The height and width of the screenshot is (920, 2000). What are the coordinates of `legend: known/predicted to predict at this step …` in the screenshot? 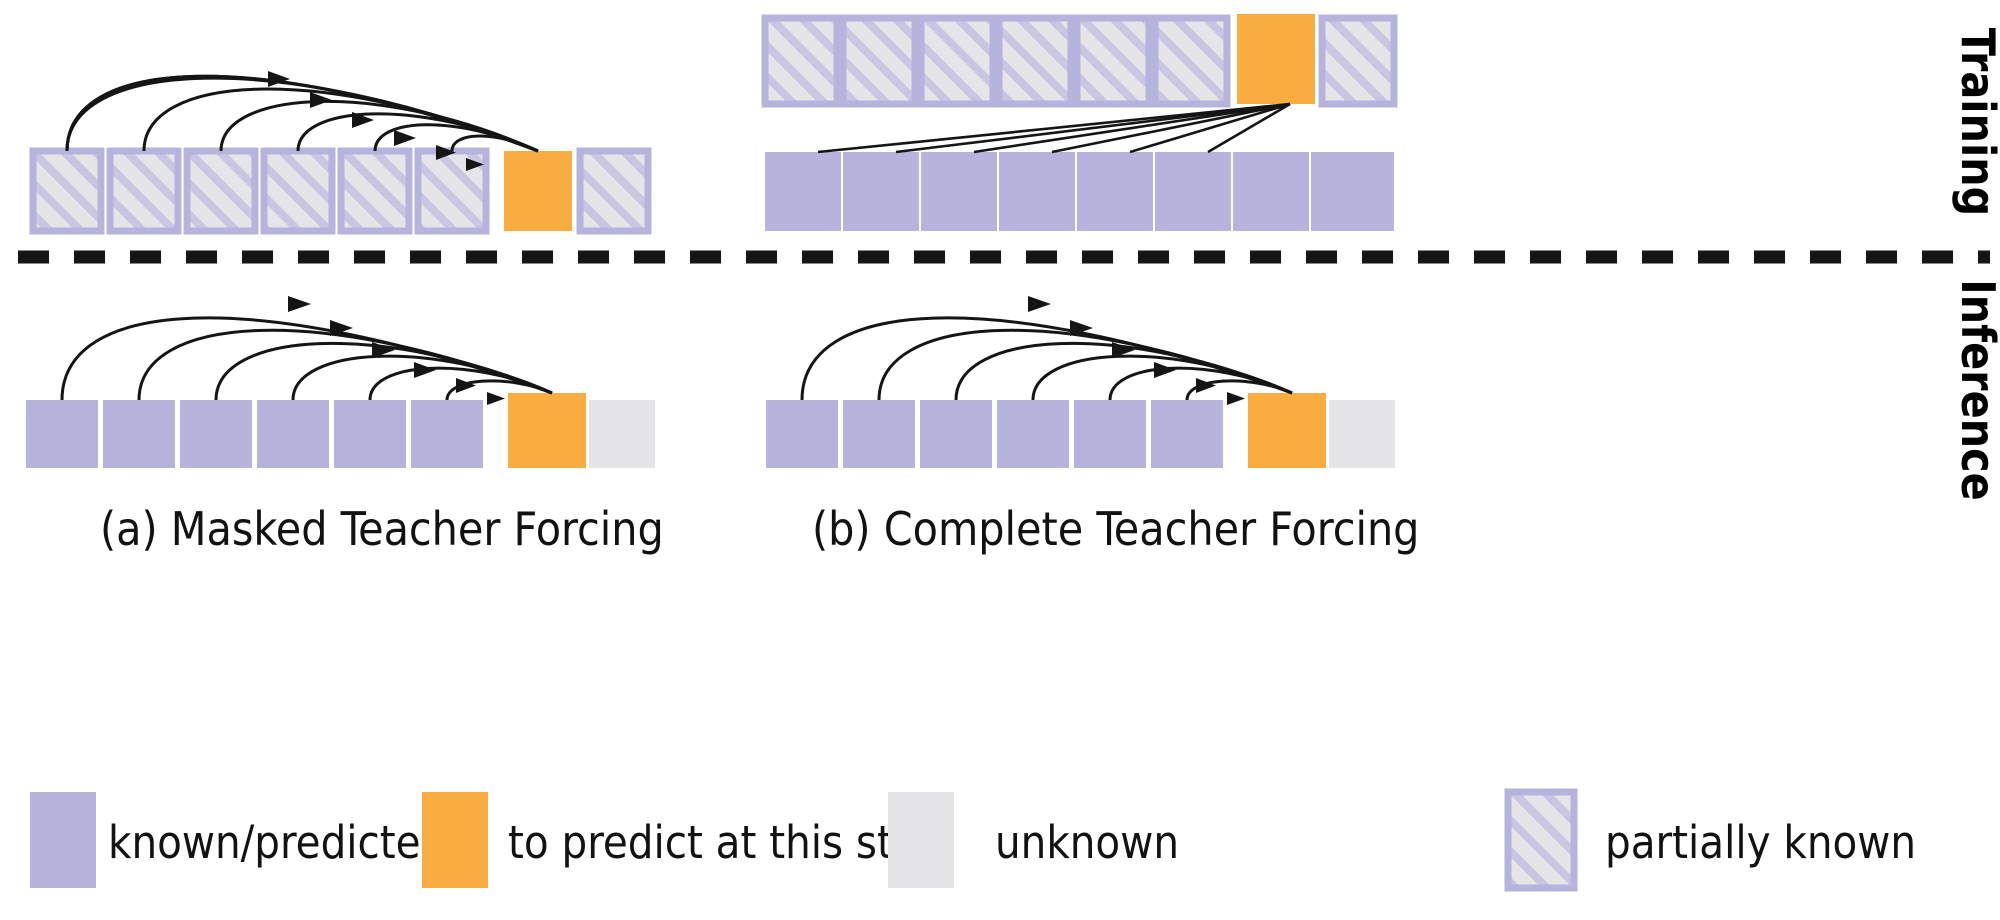 It's located at (973, 840).